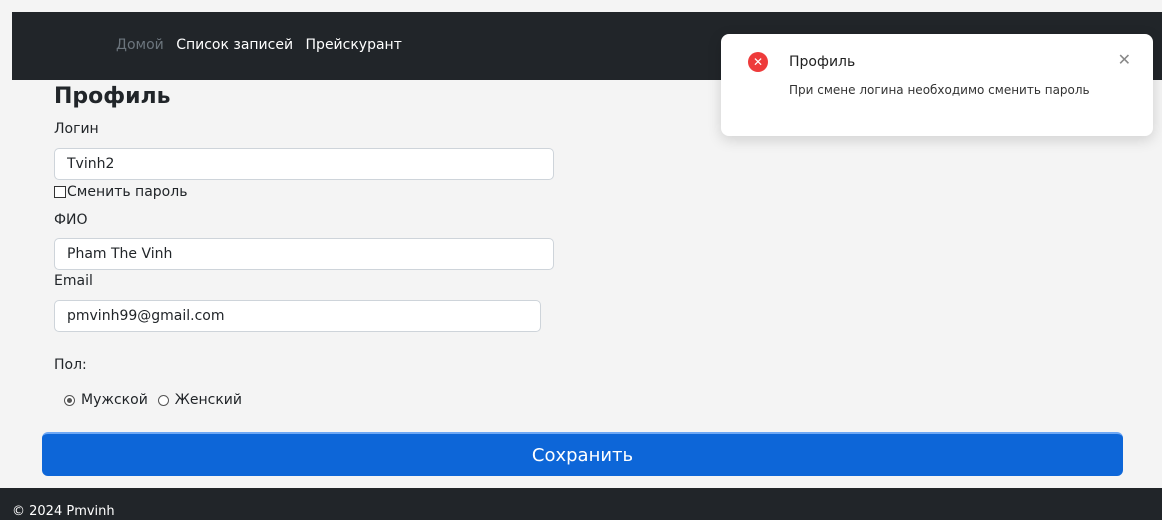 The height and width of the screenshot is (520, 1162). Describe the element at coordinates (76, 129) in the screenshot. I see `login-label: Логин` at that location.